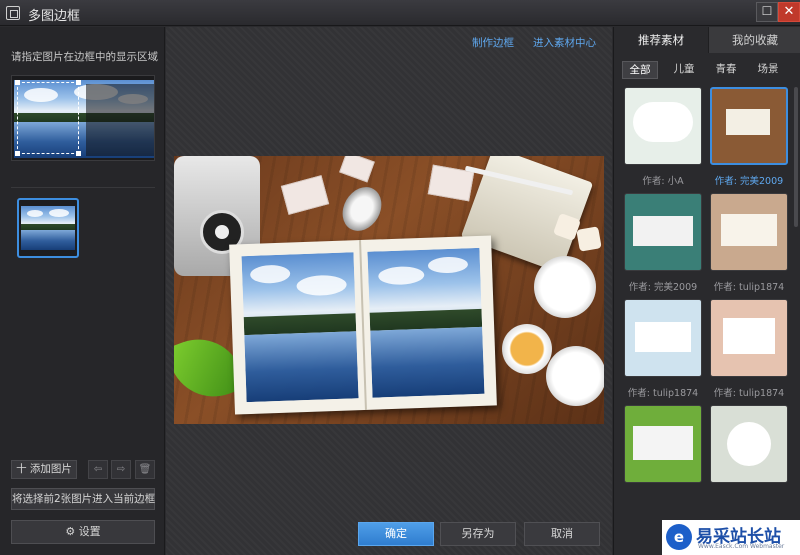 The width and height of the screenshot is (800, 555). What do you see at coordinates (83, 323) in the screenshot?
I see `image-list` at bounding box center [83, 323].